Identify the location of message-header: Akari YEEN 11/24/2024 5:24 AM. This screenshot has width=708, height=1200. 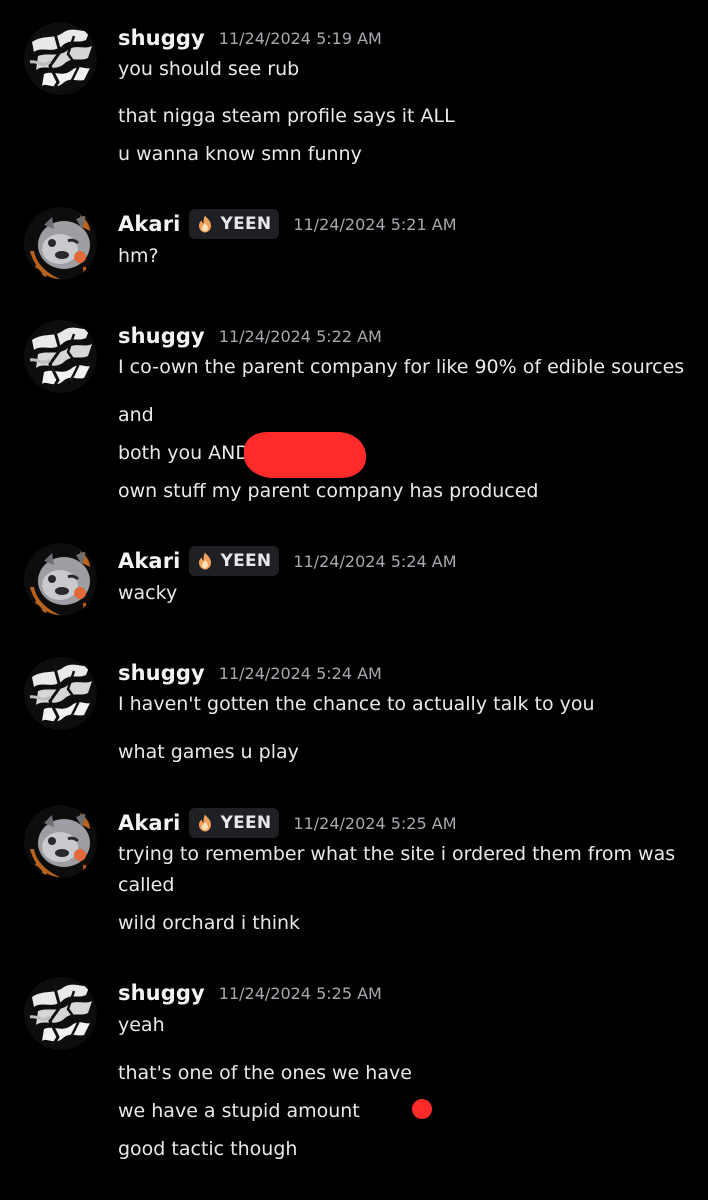
(287, 561).